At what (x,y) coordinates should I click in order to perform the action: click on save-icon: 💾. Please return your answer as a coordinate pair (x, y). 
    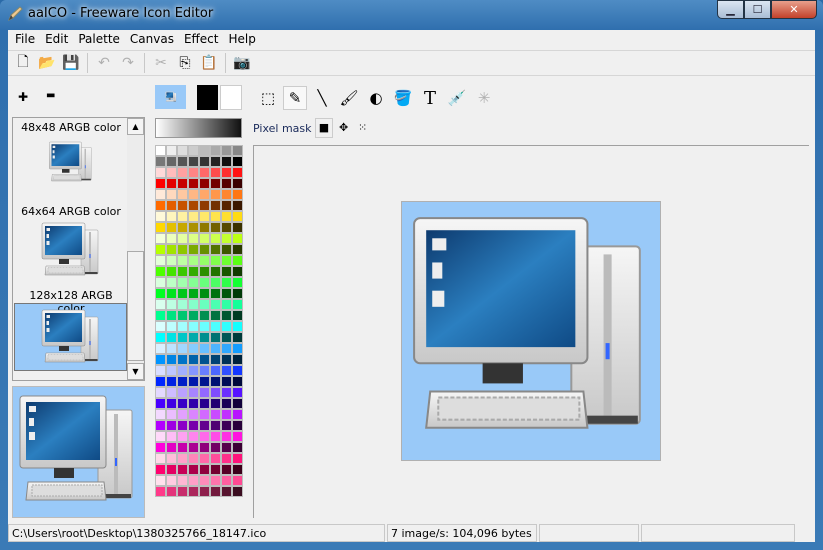
    Looking at the image, I should click on (71, 63).